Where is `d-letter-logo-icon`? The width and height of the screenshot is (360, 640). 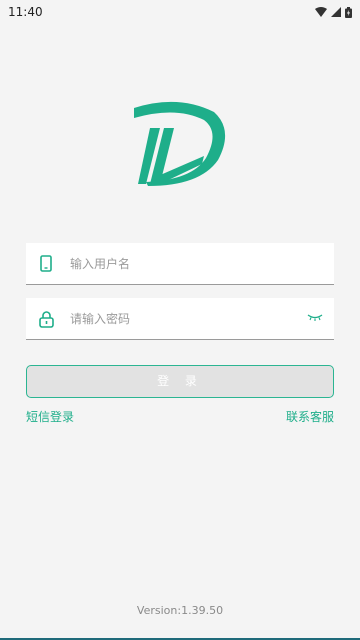
d-letter-logo-icon is located at coordinates (180, 143).